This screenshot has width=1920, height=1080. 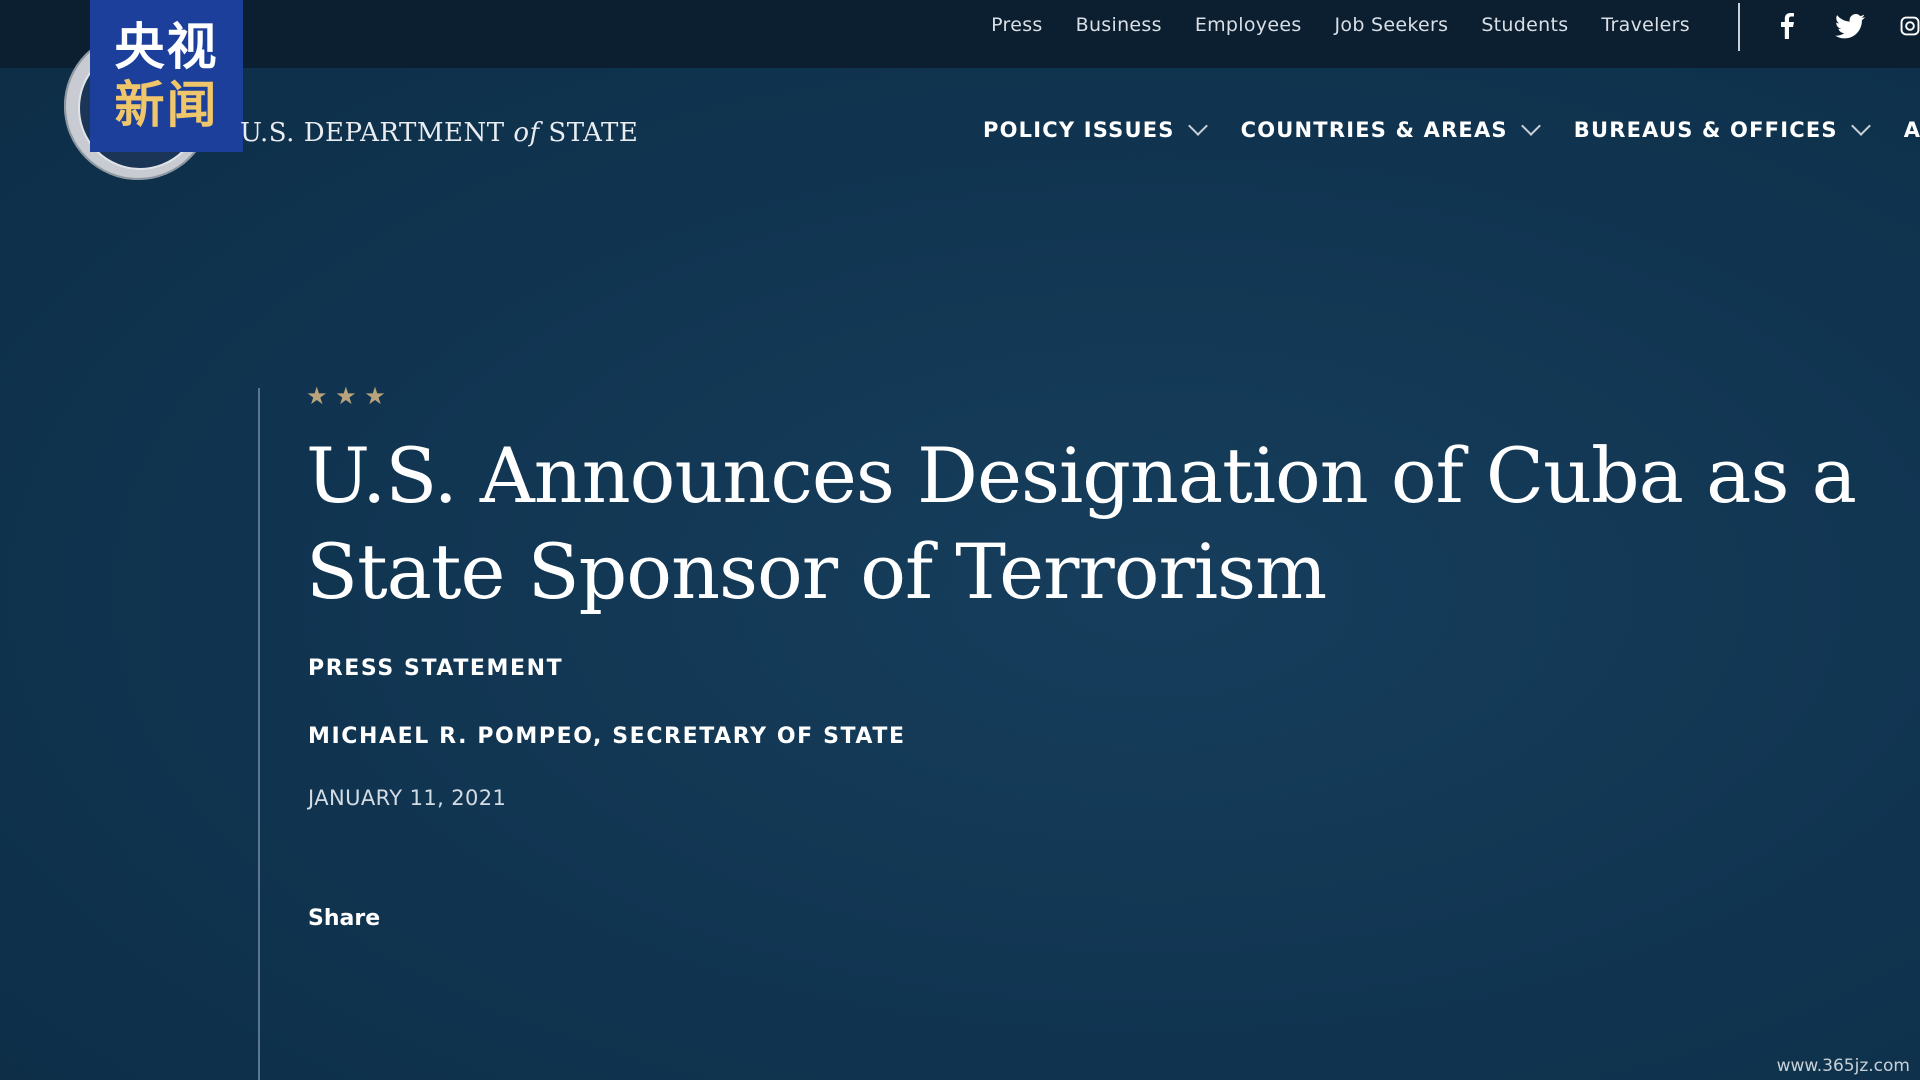 I want to click on brand-prefix: U.S. DEPARTMENT, so click(x=377, y=133).